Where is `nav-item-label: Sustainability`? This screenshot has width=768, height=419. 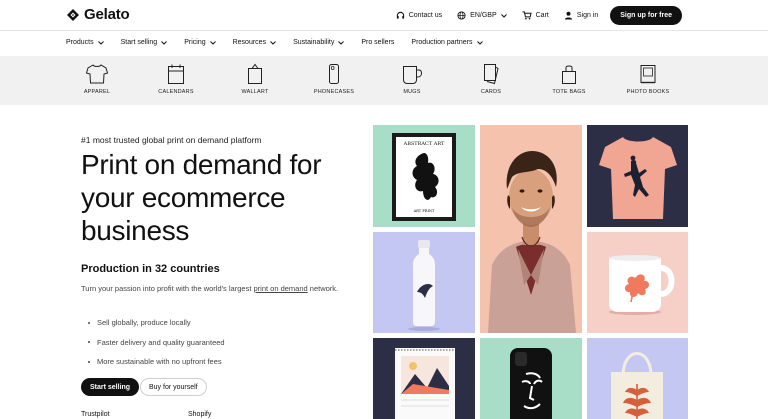
nav-item-label: Sustainability is located at coordinates (314, 42).